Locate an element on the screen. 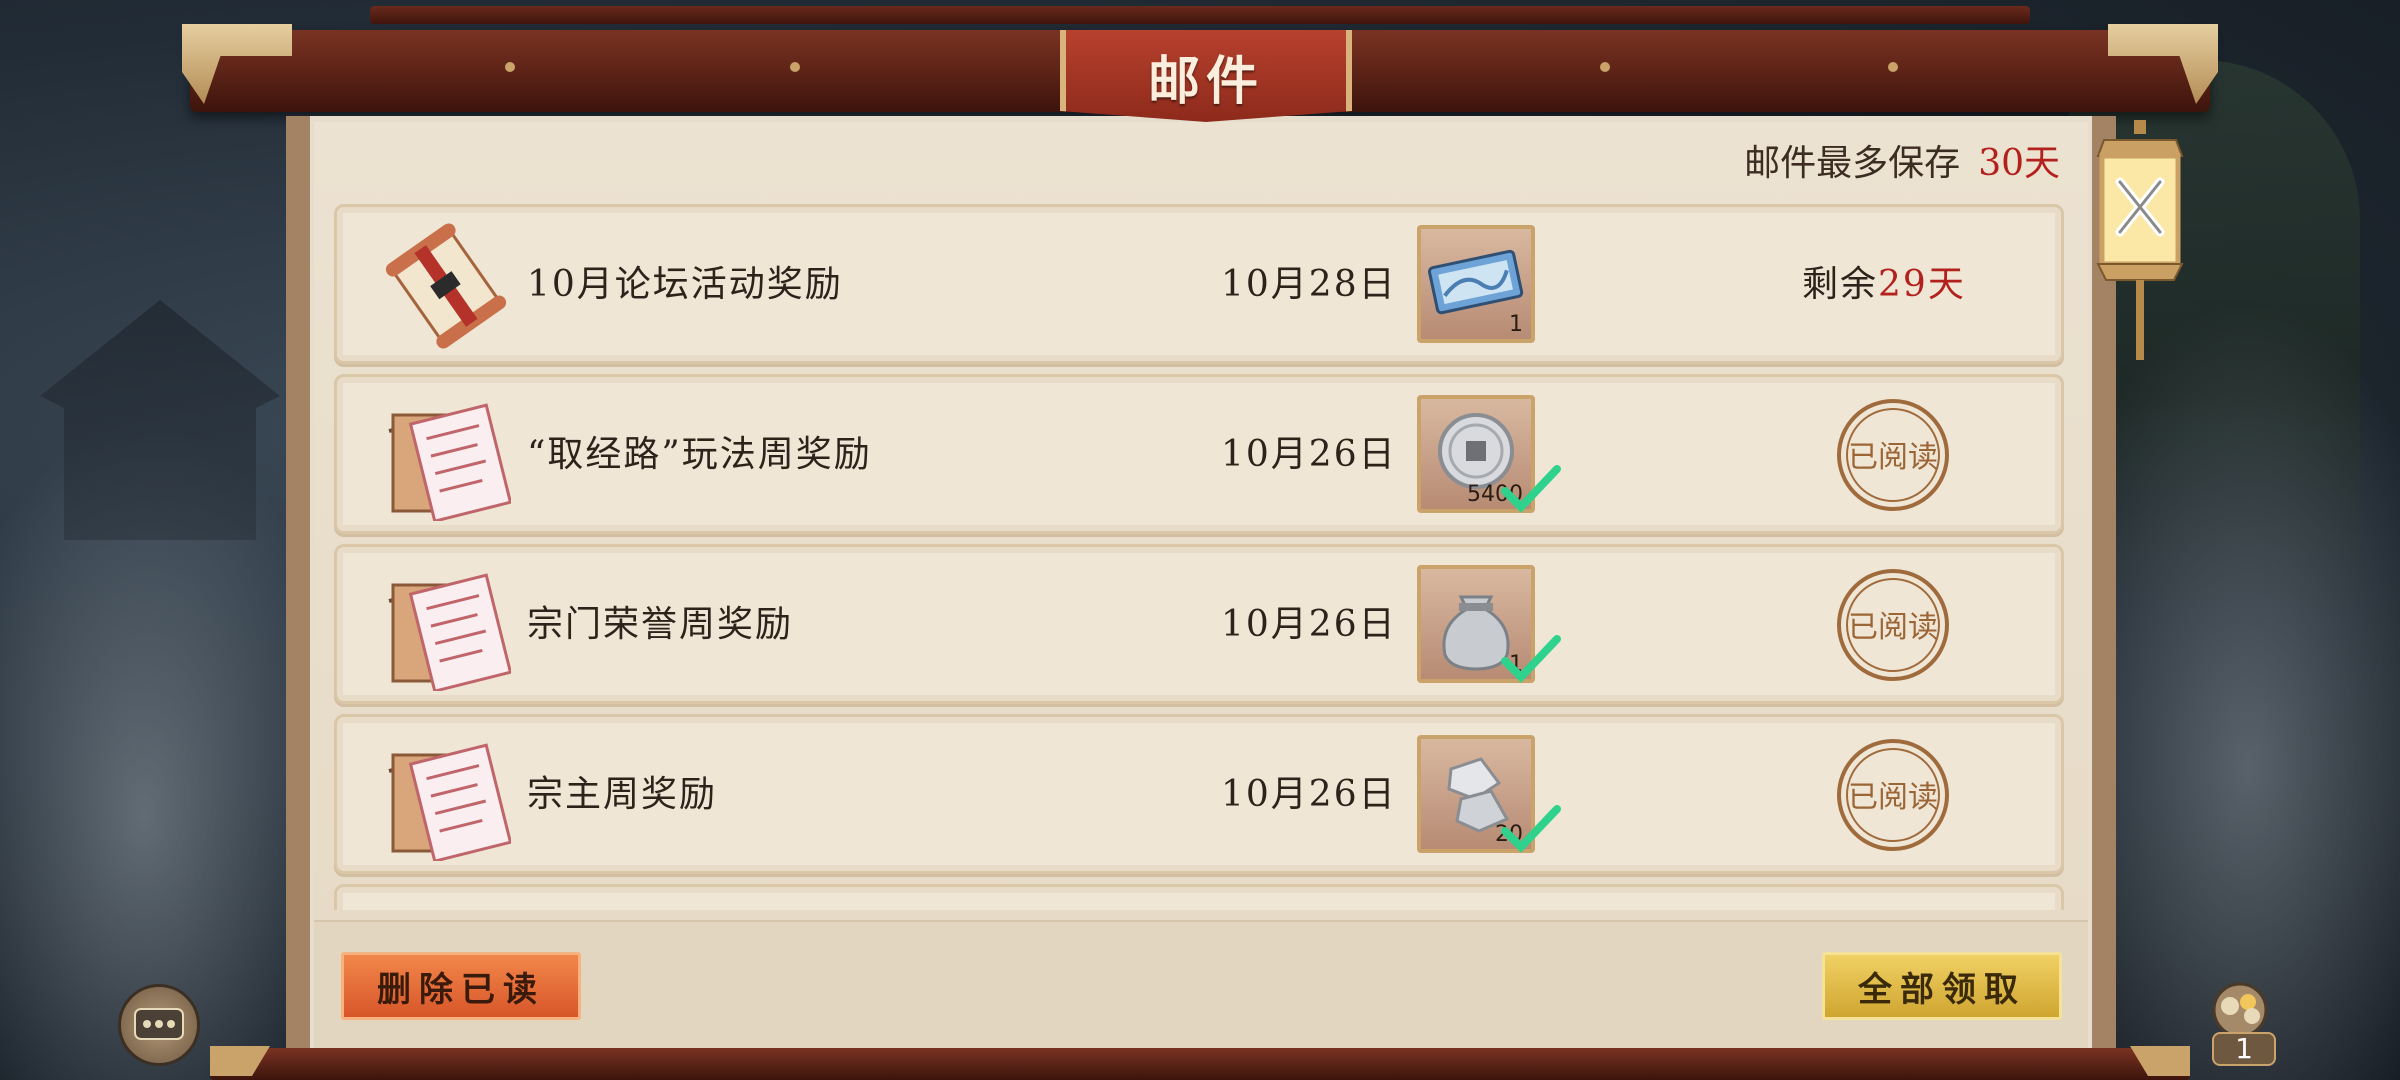  retention-notice: 邮件最多保存 30天 is located at coordinates (1880, 160).